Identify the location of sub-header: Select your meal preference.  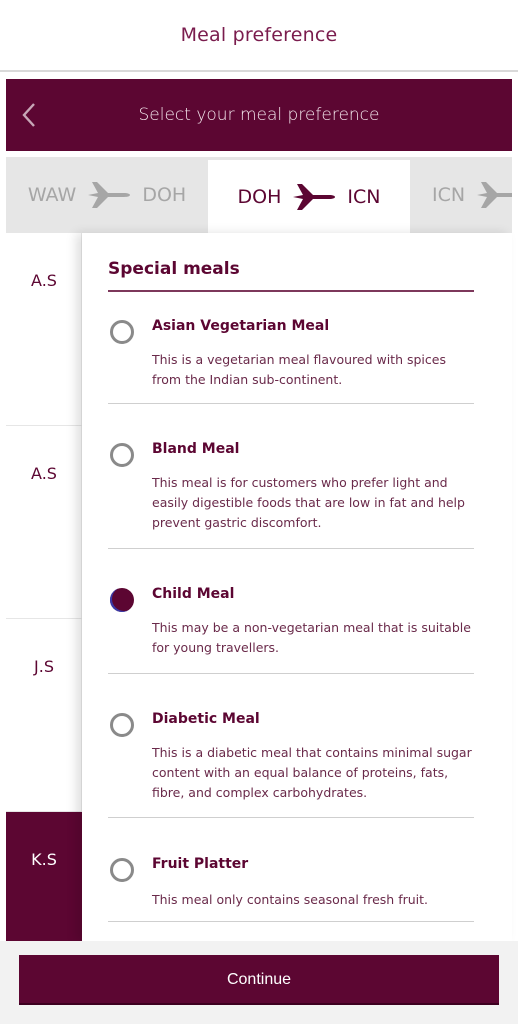
(259, 115).